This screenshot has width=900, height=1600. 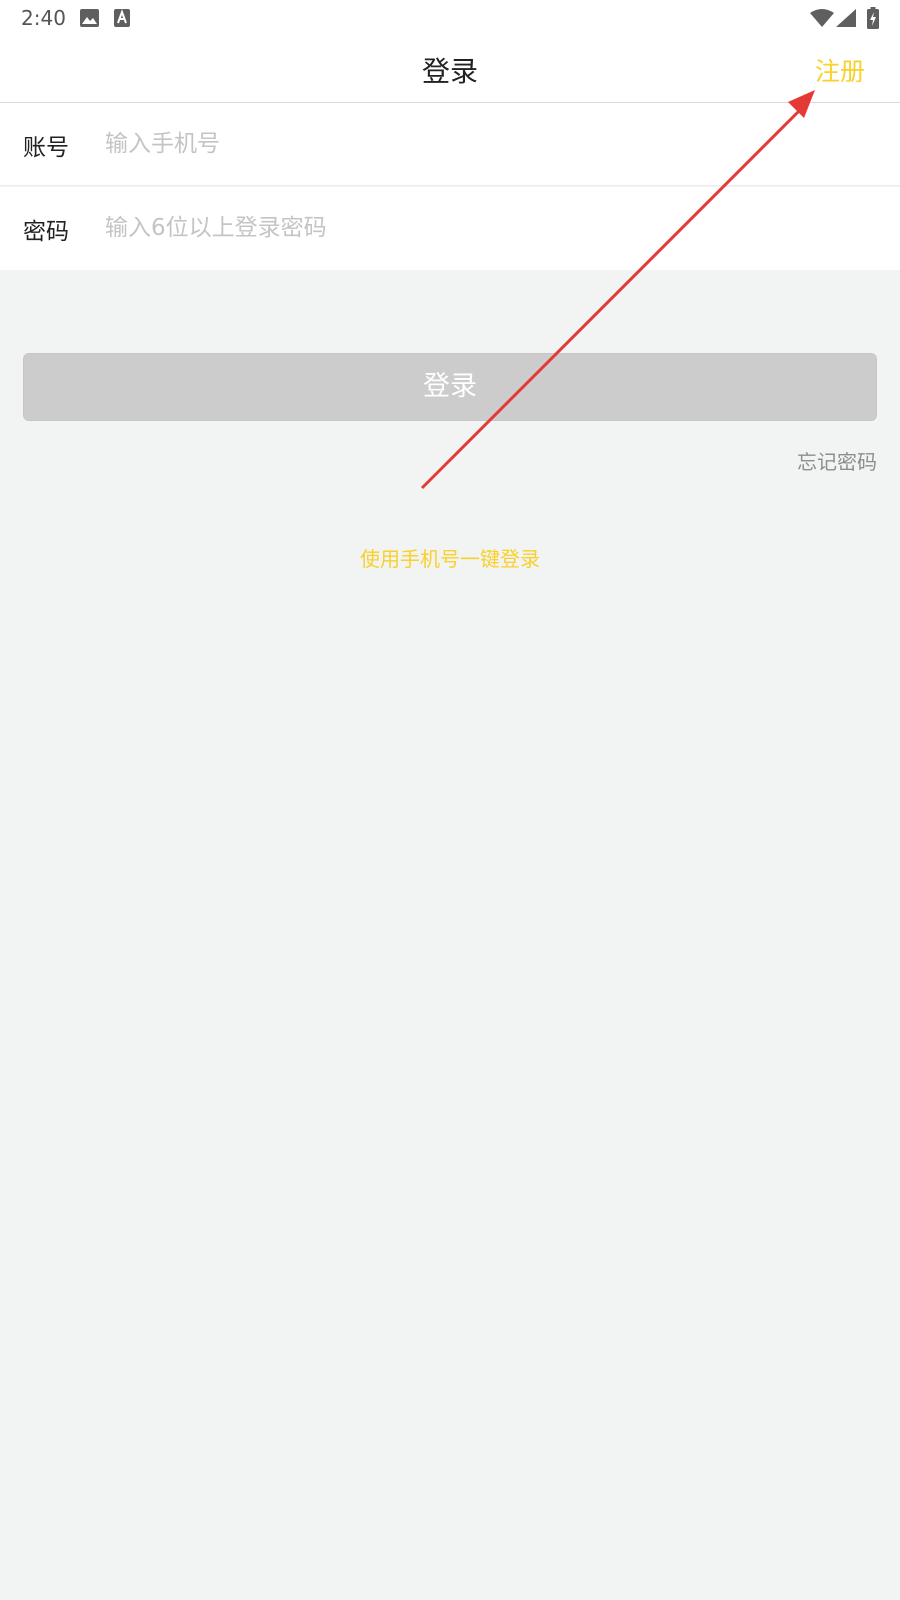 I want to click on status-time: 2:40, so click(x=43, y=18).